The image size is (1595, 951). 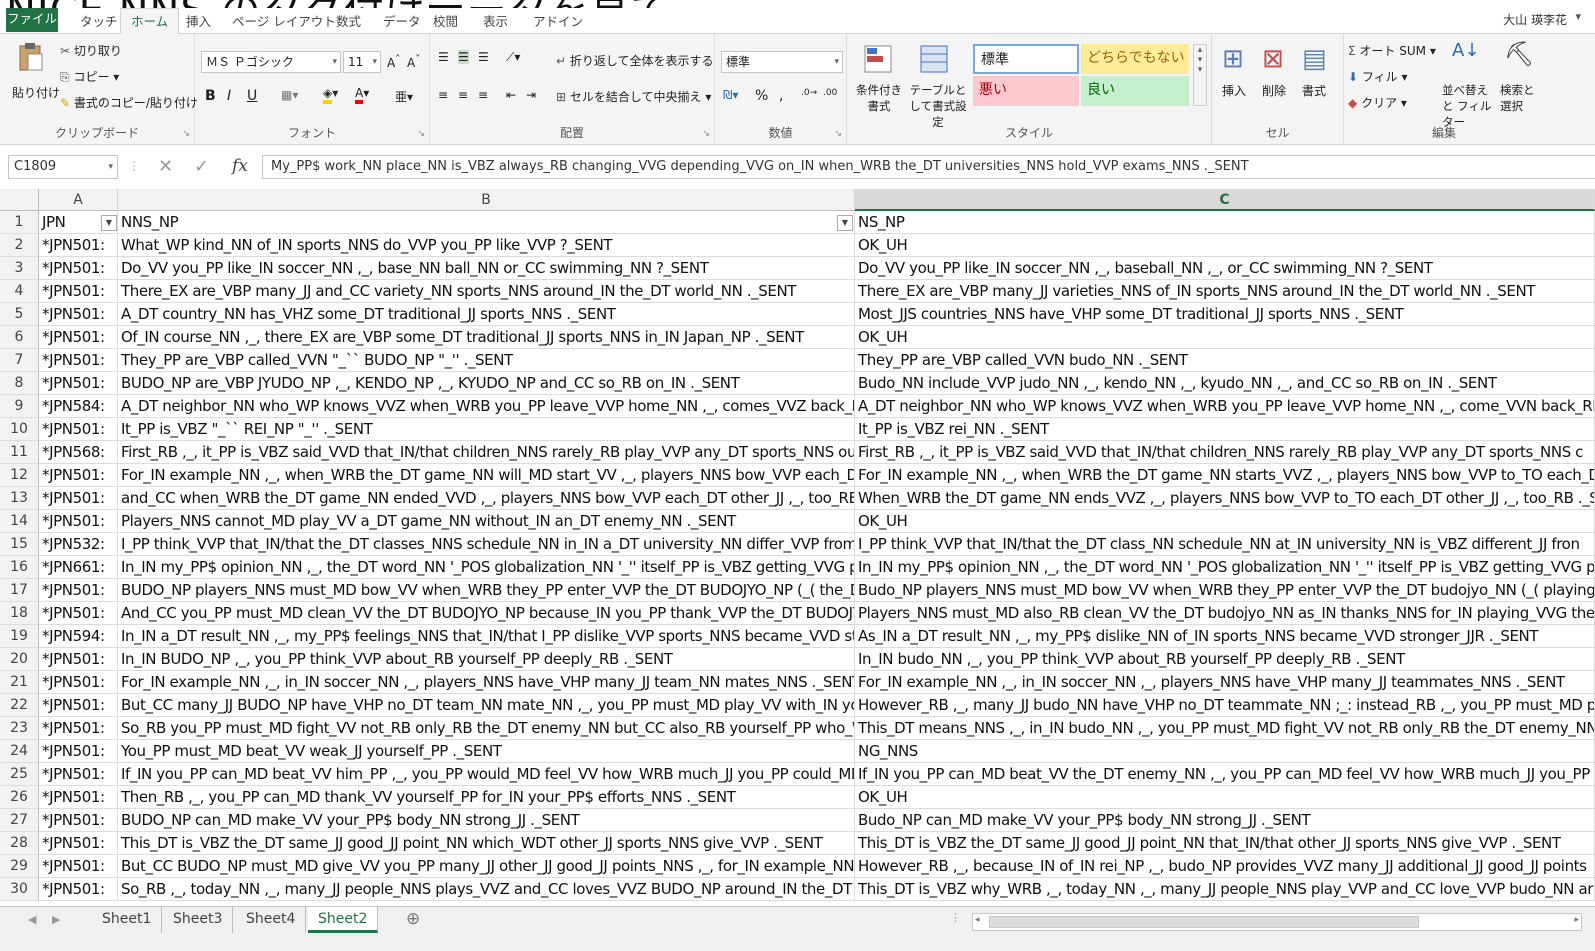 I want to click on cell-a: *JPN532:, so click(x=78, y=544).